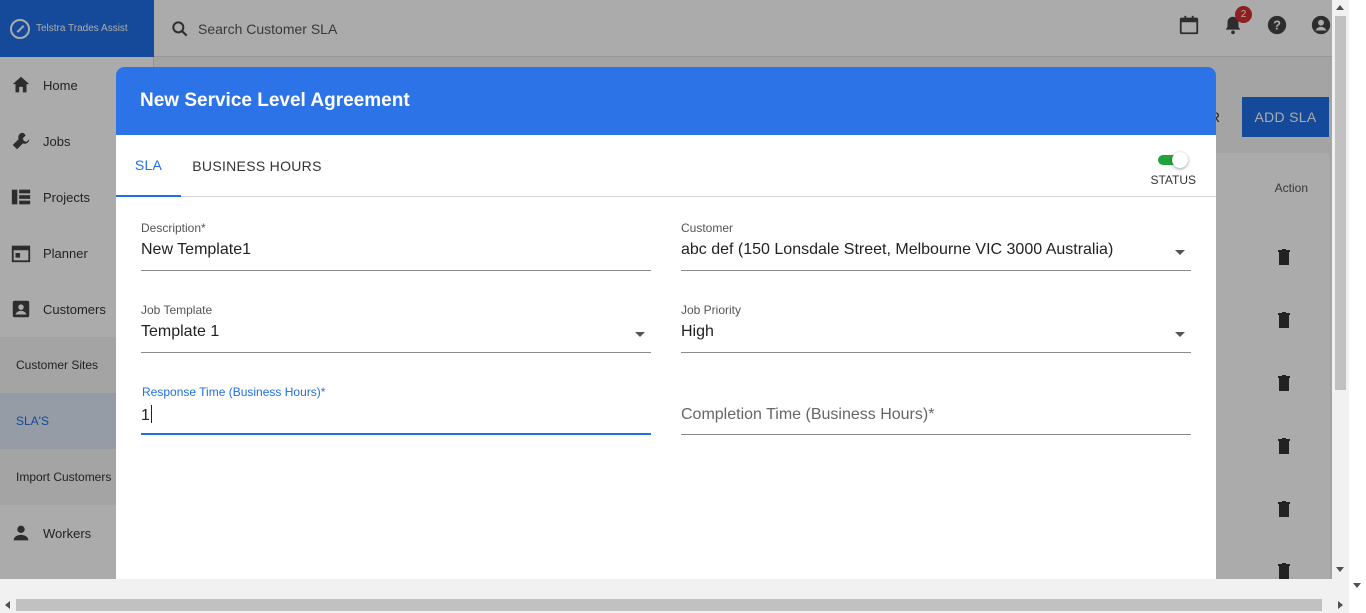  I want to click on description-field: Description* New Template1, so click(396, 246).